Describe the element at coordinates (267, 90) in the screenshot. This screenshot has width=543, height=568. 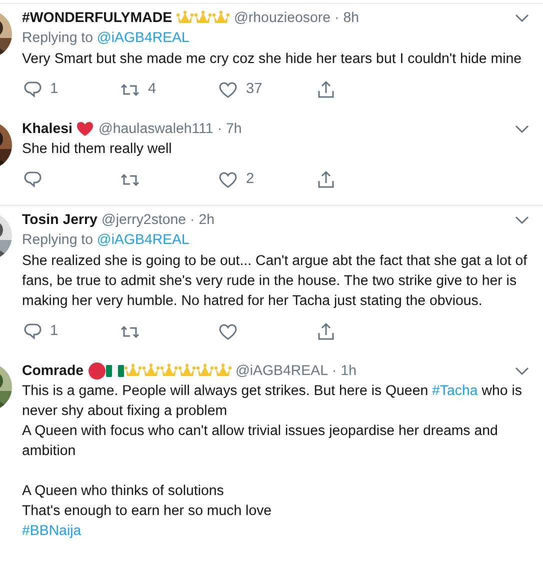
I see `like-button: 37` at that location.